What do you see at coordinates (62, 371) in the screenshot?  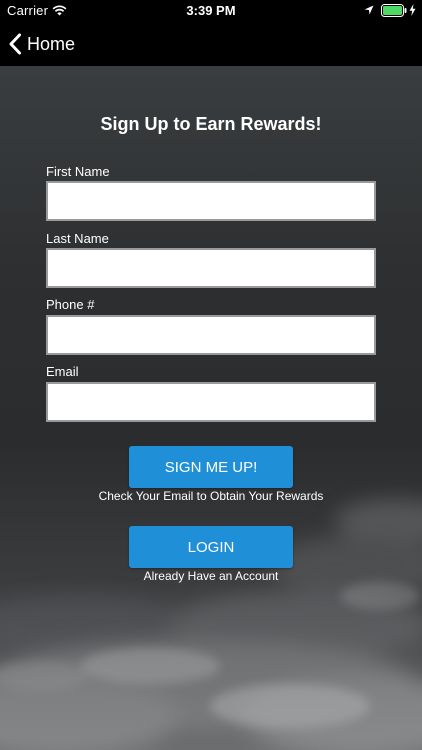 I see `email-label: Email` at bounding box center [62, 371].